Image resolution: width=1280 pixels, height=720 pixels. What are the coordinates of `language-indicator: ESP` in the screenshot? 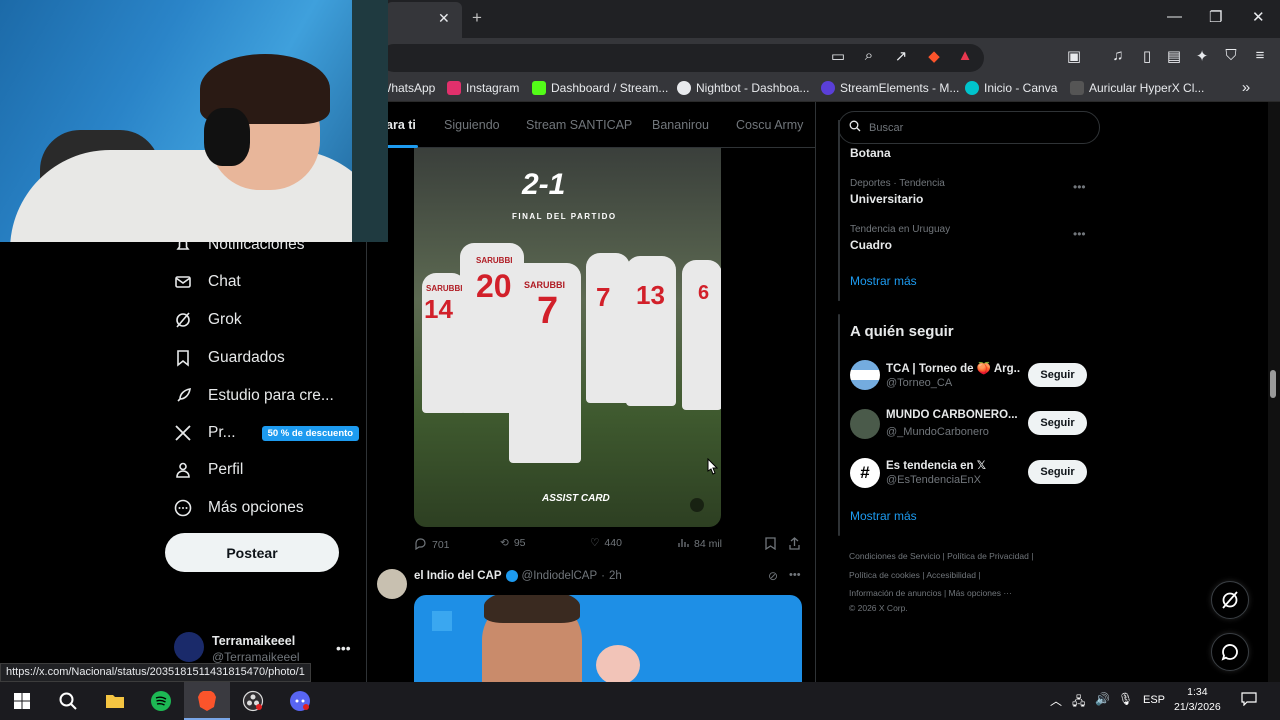 It's located at (1154, 700).